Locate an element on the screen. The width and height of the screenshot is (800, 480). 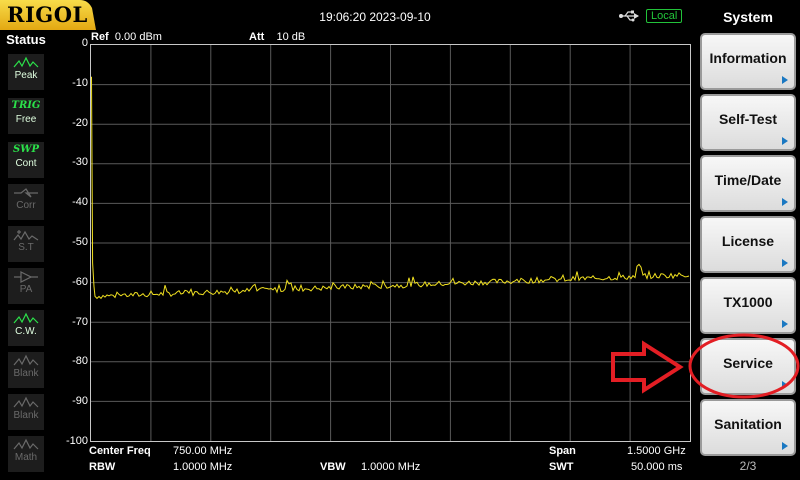
attenuation: Att 10 dB is located at coordinates (277, 37).